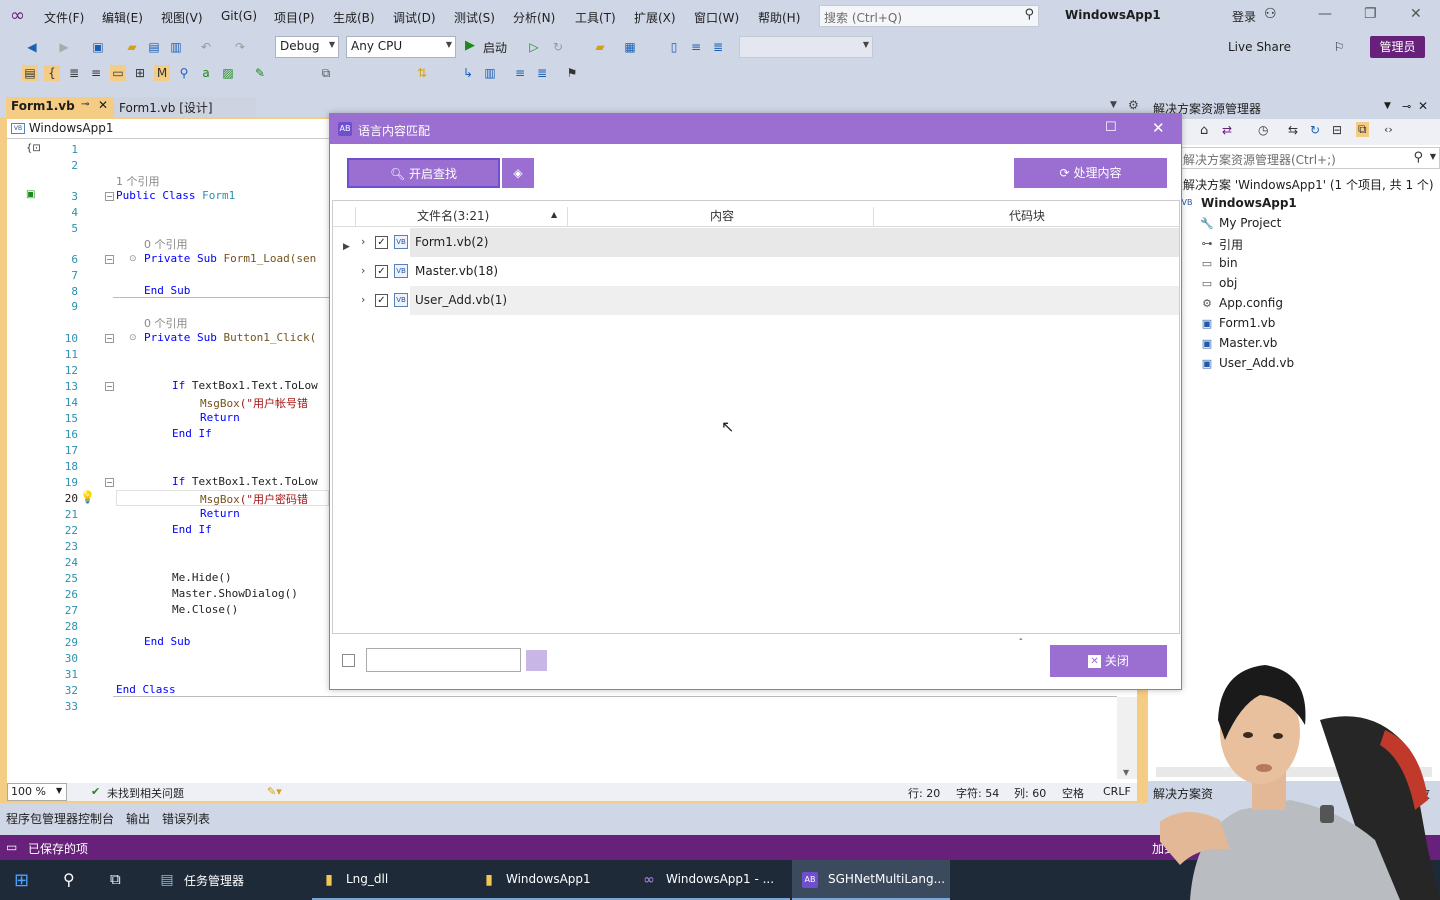  Describe the element at coordinates (230, 880) in the screenshot. I see `taskbar-app-task-manager: ▤ 任务管理器` at that location.